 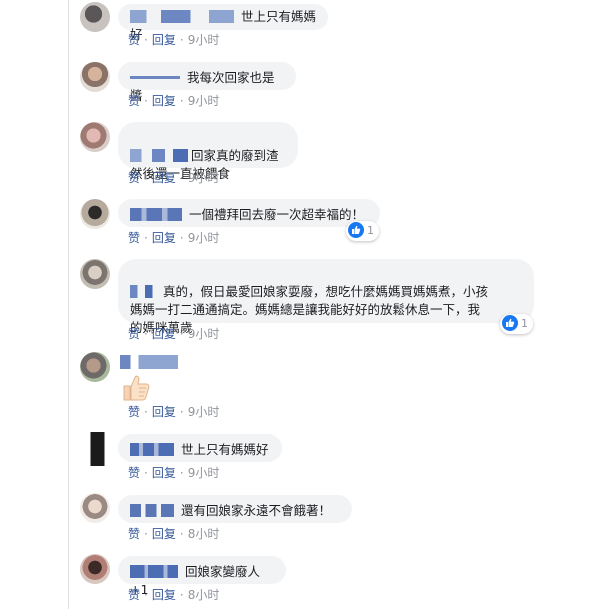 I want to click on comment-bubble: 回家真的廢到渣 然後還一直被餵食, so click(x=208, y=151).